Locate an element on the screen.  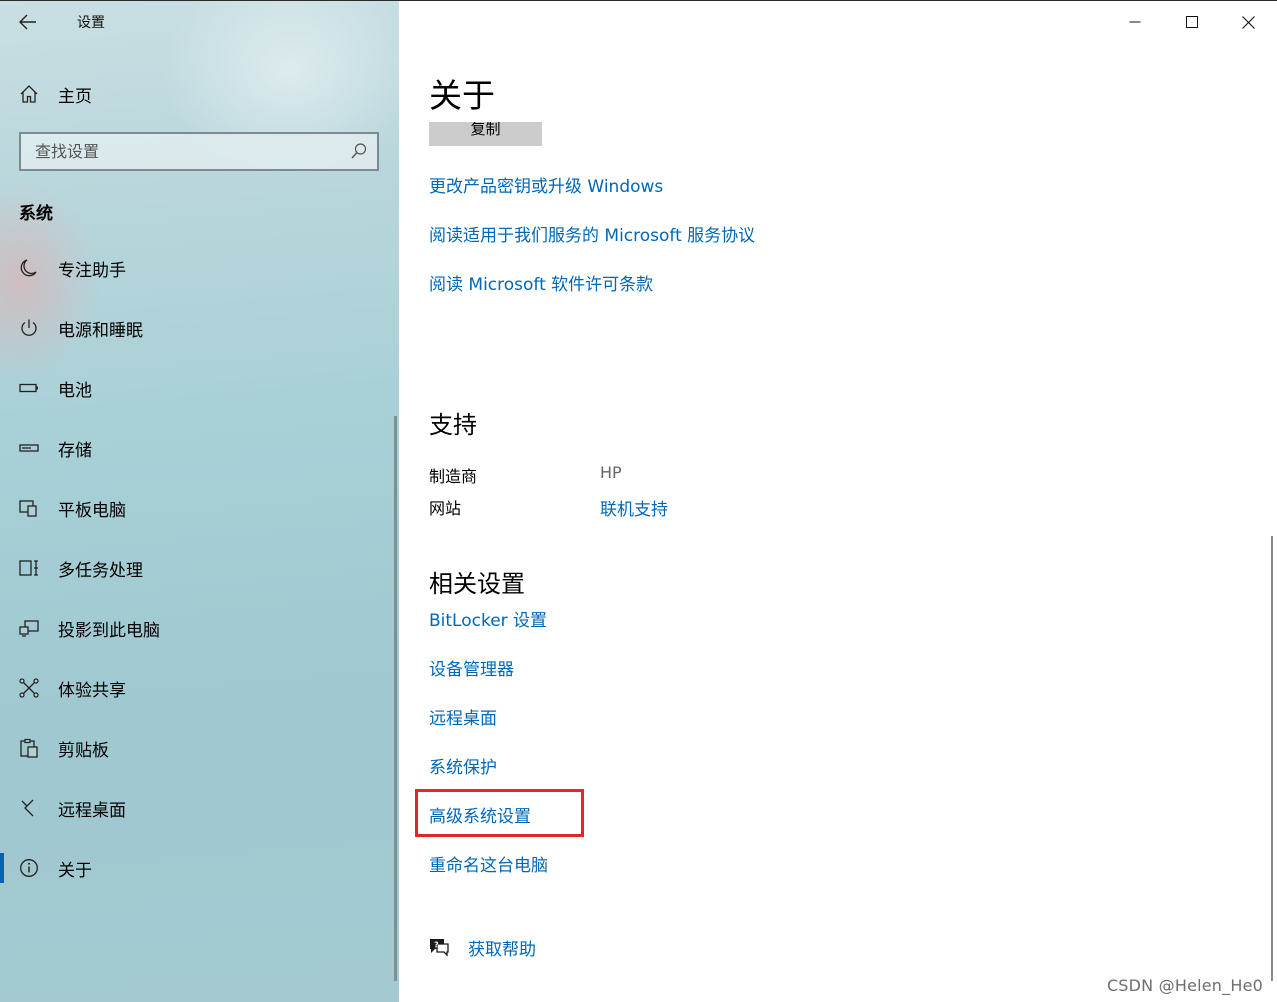
maximize-button is located at coordinates (1191, 22).